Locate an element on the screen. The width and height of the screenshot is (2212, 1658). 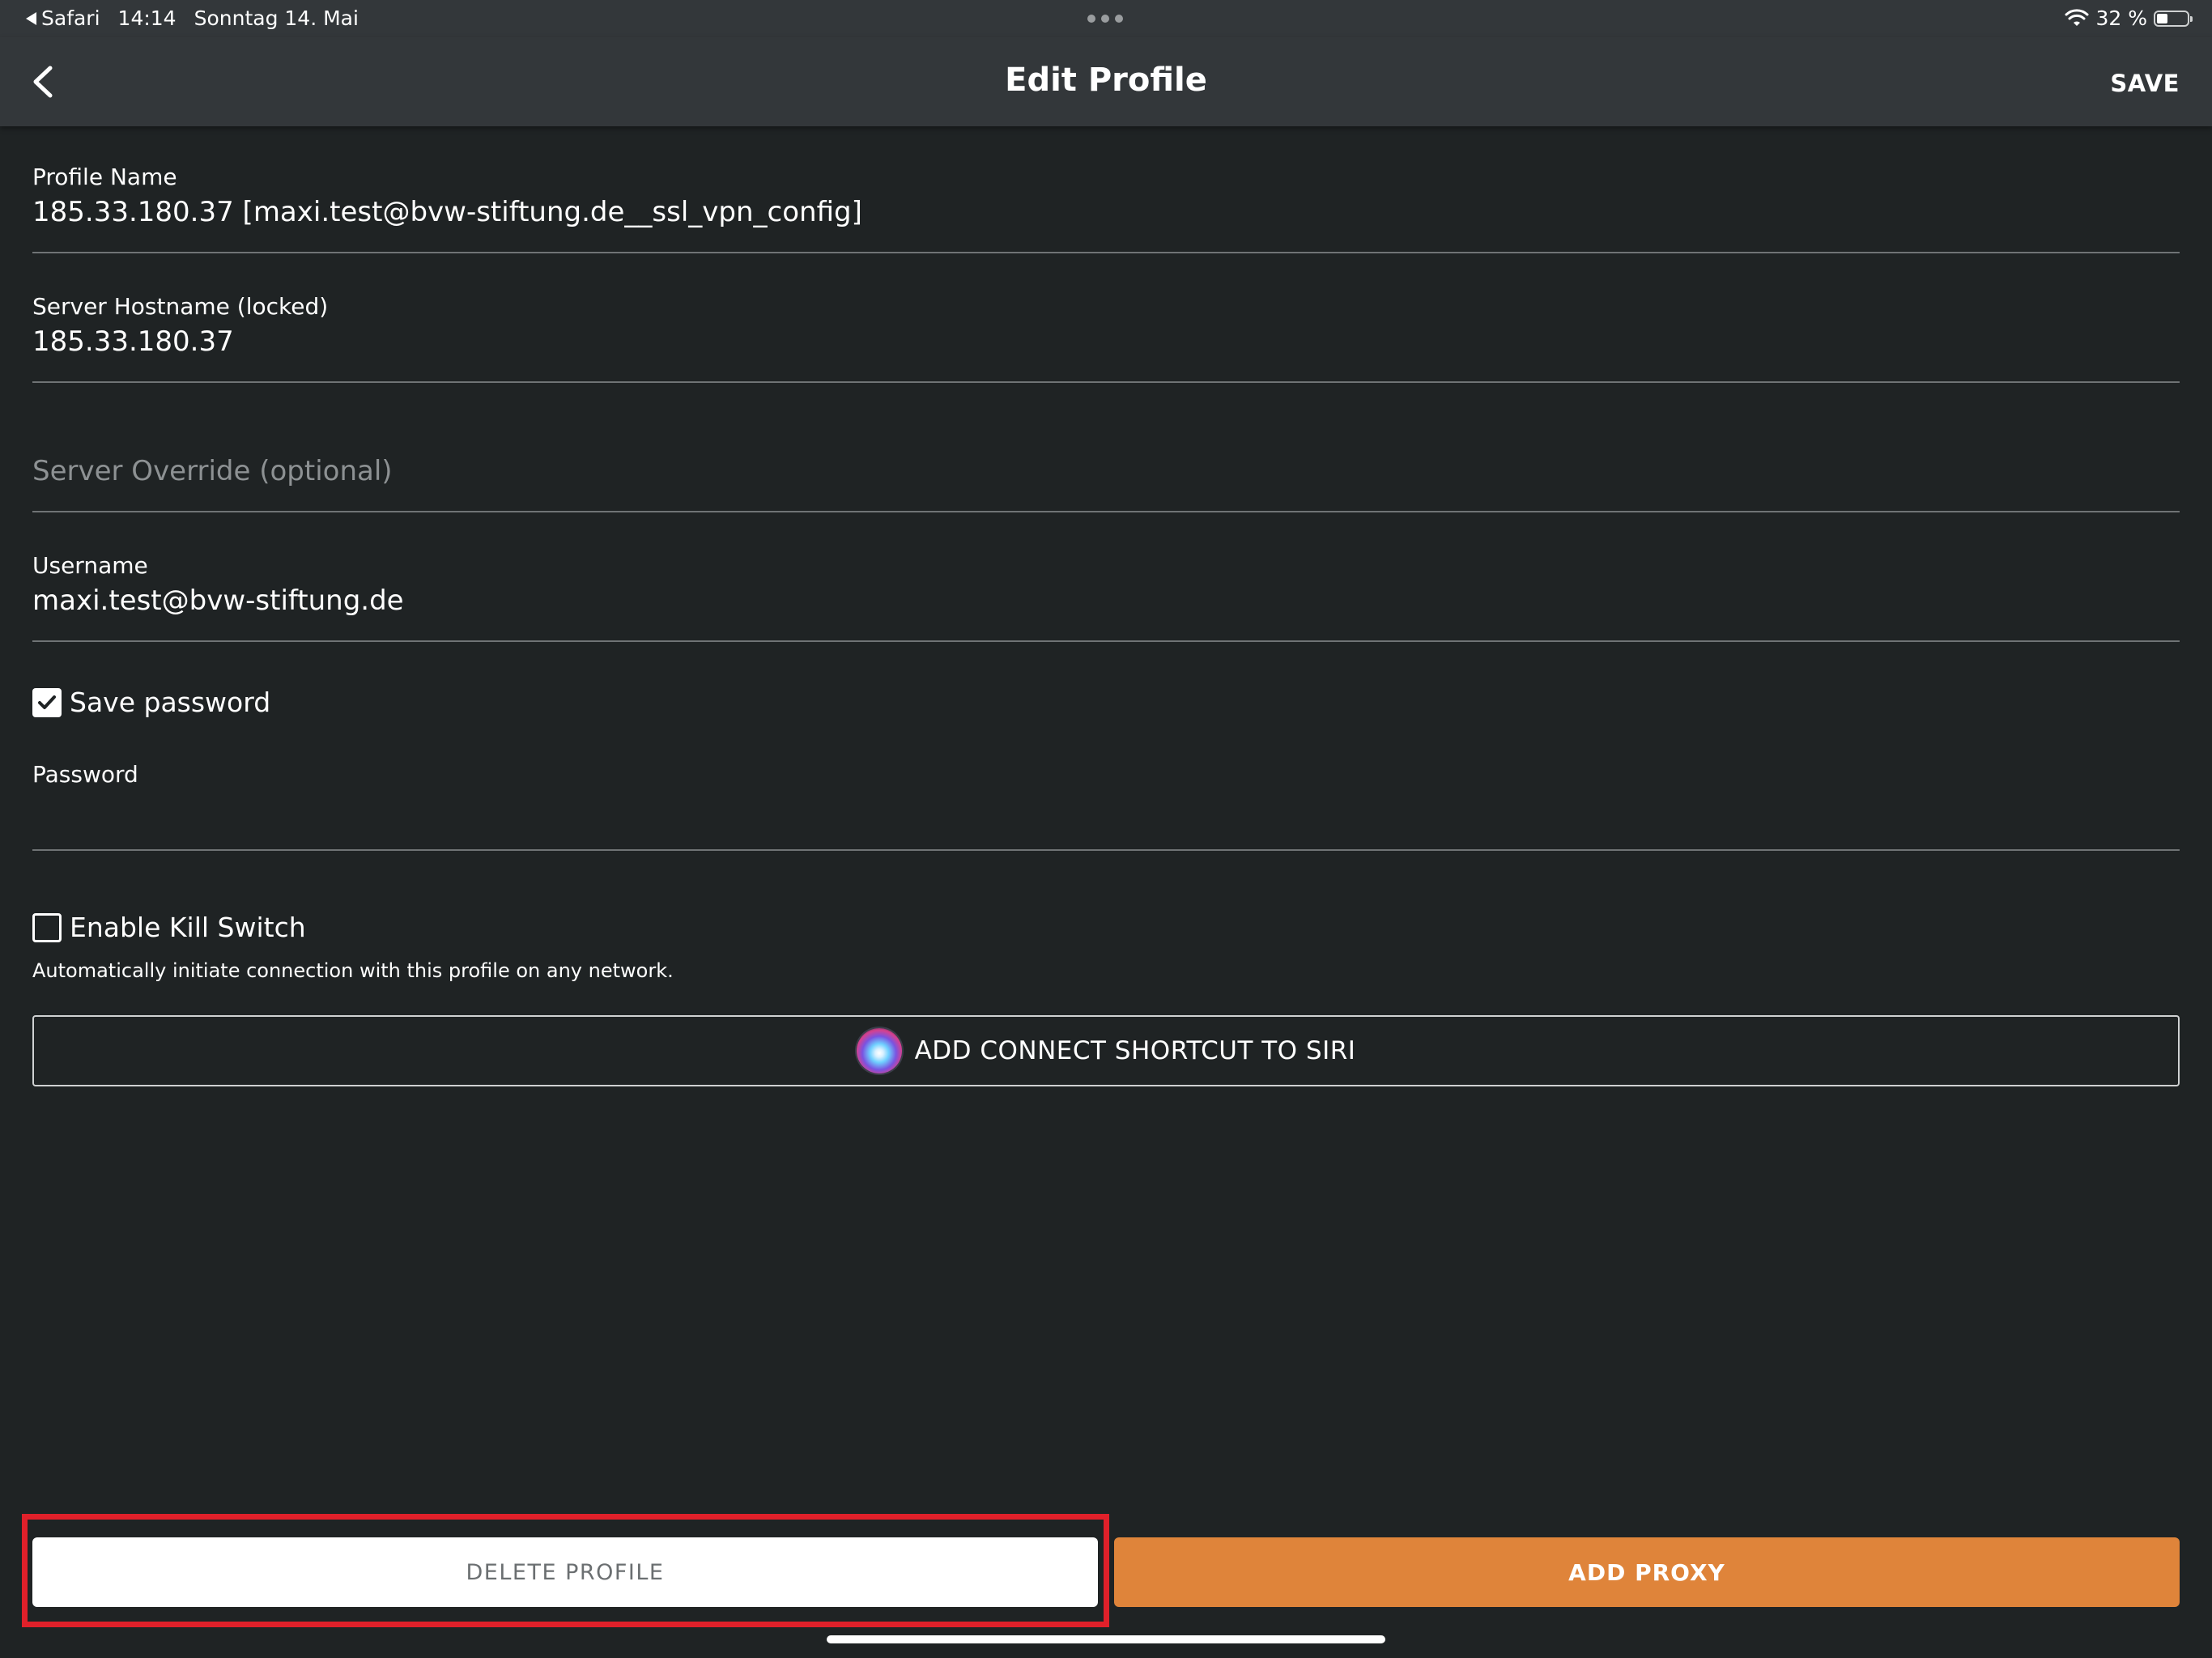
status-bar: Safari 14:14 Sonntag 14. Mai 32 % is located at coordinates (1106, 18).